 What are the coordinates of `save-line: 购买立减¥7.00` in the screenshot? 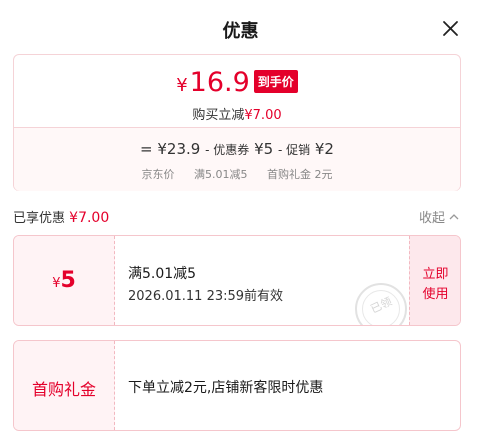 It's located at (237, 113).